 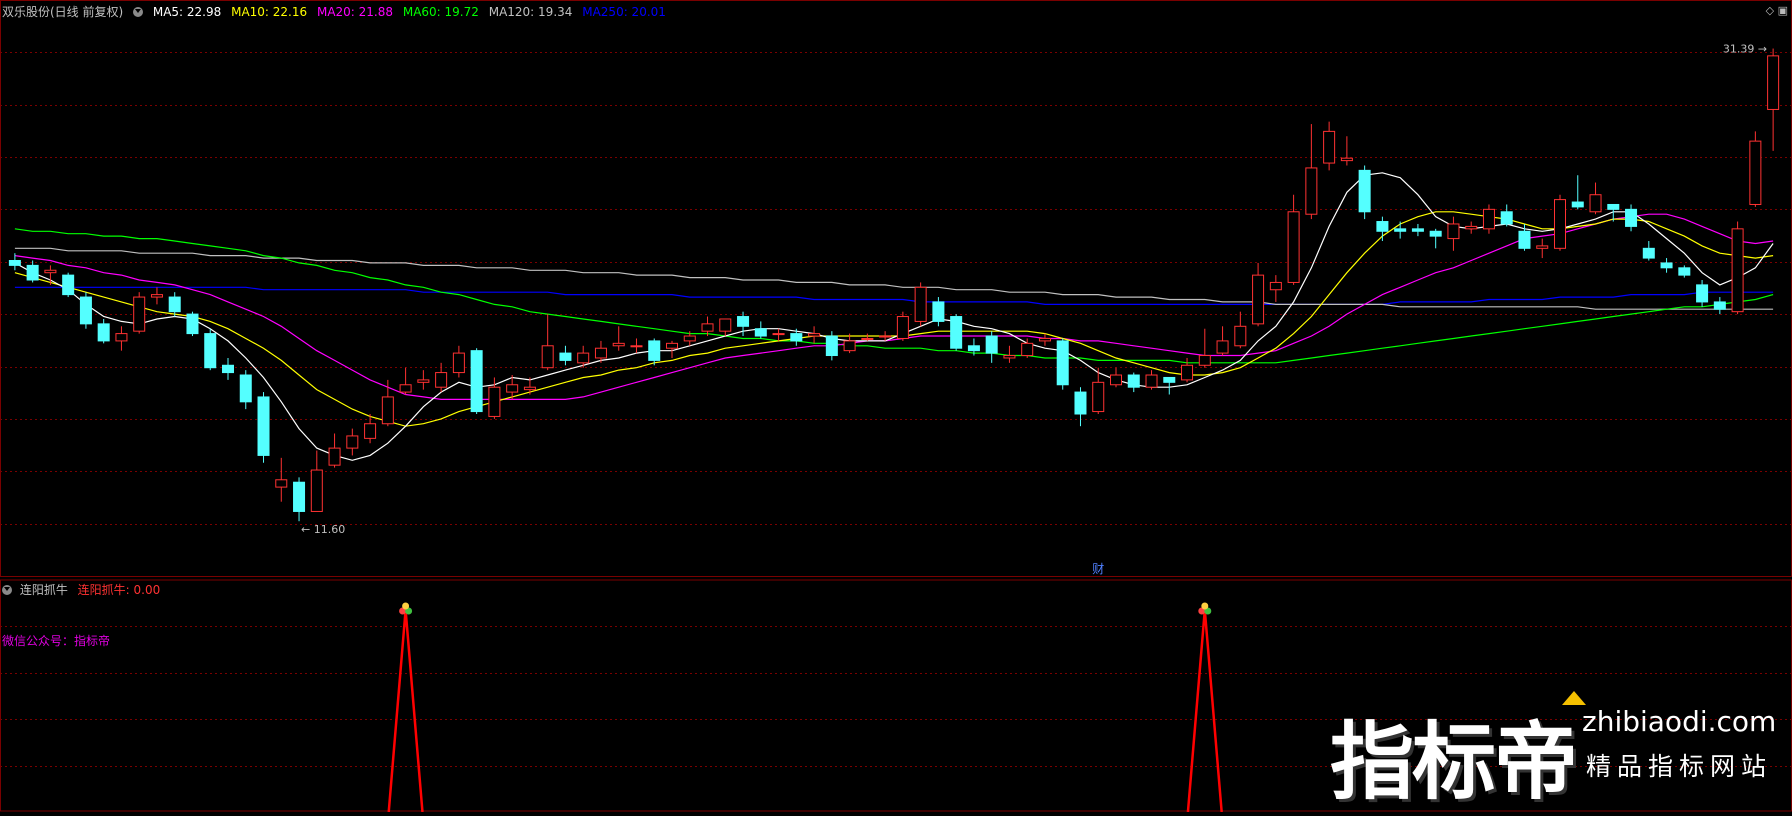 What do you see at coordinates (269, 12) in the screenshot?
I see `ma10-label: MA10: 22.16` at bounding box center [269, 12].